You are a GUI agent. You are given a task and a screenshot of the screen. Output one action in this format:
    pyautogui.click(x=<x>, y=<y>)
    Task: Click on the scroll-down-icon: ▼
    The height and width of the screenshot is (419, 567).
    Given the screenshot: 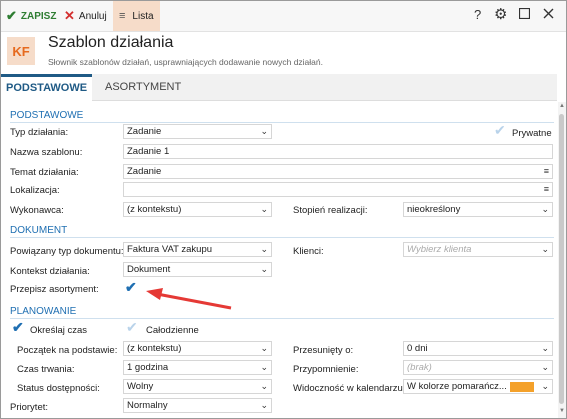 What is the action you would take?
    pyautogui.click(x=562, y=411)
    